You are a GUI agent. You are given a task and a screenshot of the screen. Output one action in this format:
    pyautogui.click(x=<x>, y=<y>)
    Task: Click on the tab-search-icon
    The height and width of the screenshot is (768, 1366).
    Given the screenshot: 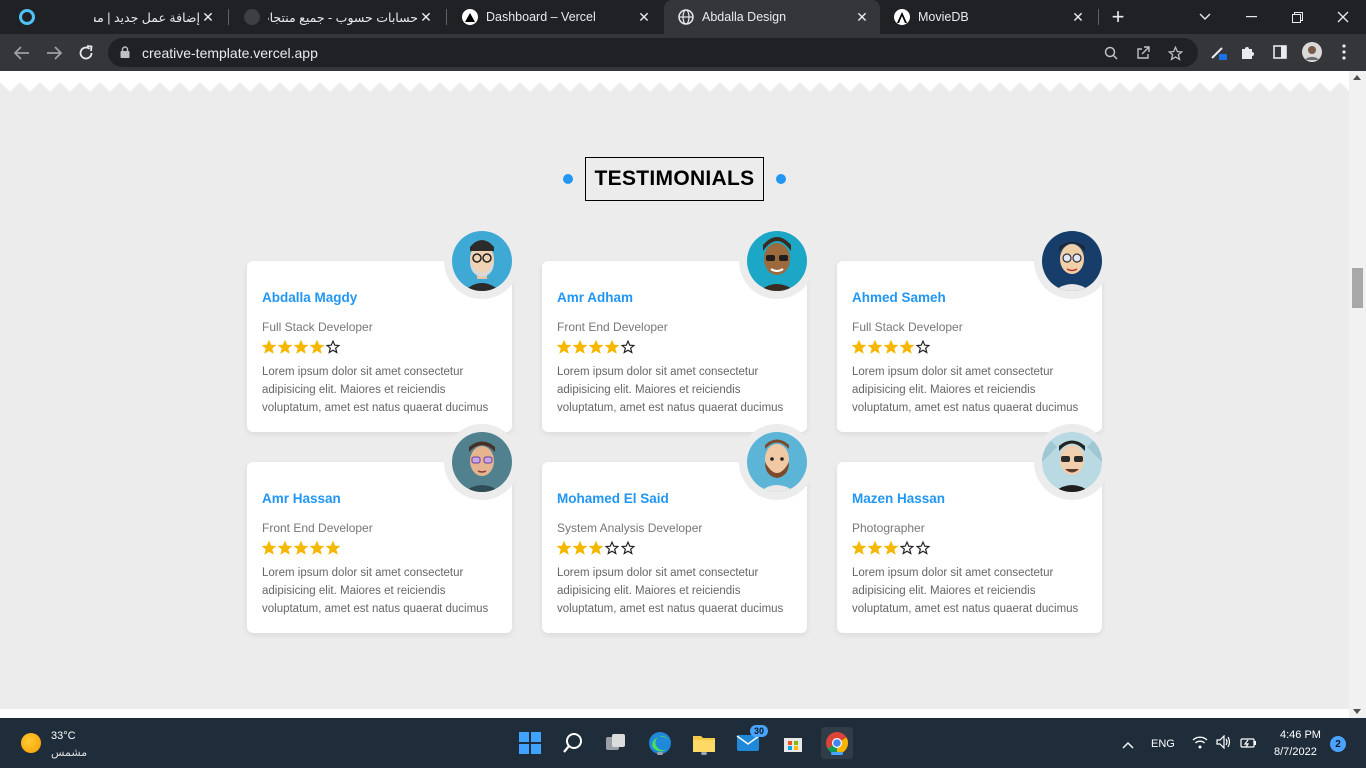 What is the action you would take?
    pyautogui.click(x=1205, y=17)
    